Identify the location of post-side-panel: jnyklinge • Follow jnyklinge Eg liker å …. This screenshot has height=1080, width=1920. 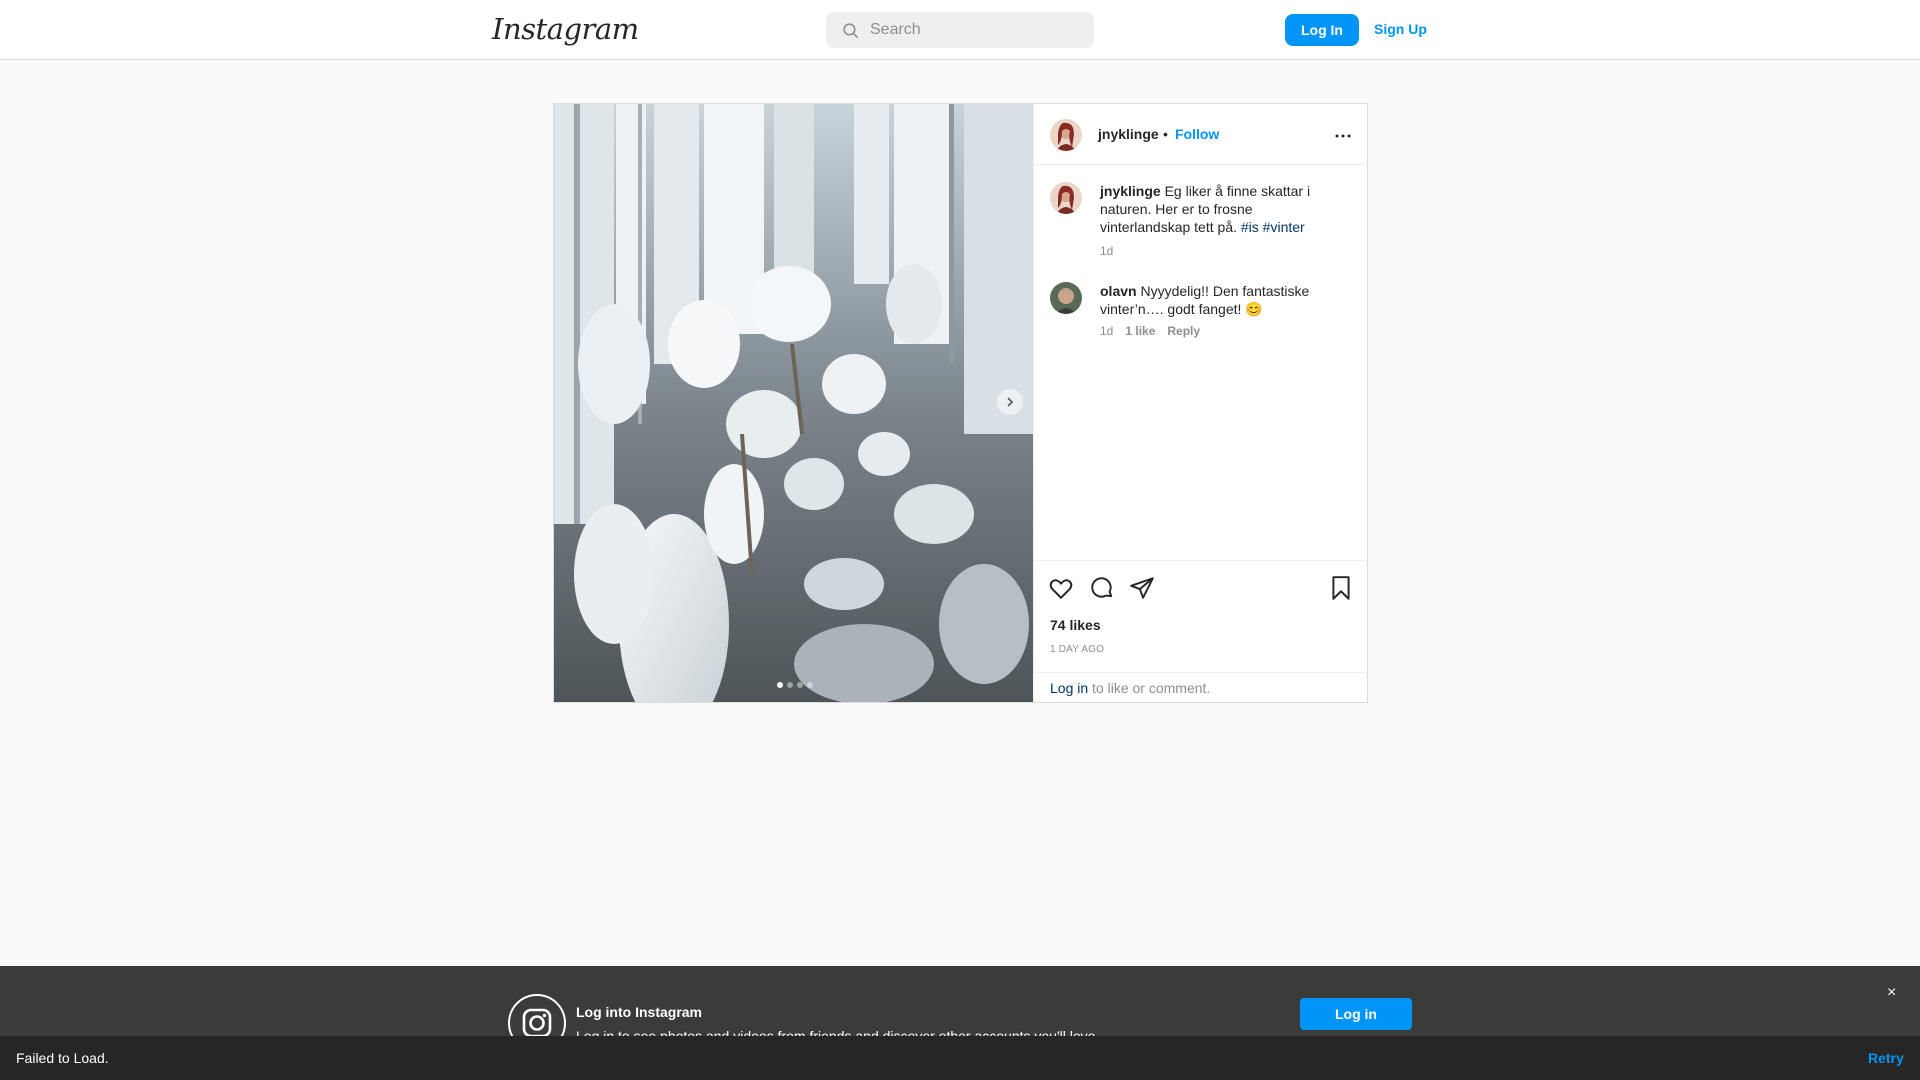
(1200, 403).